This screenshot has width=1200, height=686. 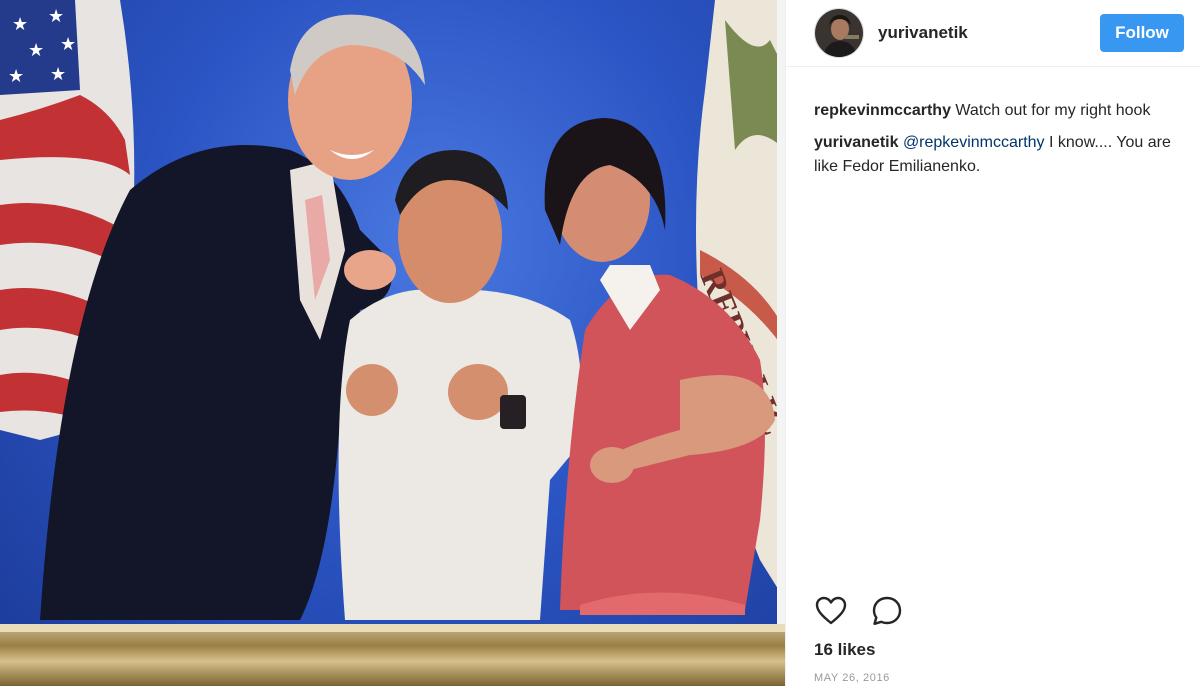 What do you see at coordinates (852, 678) in the screenshot?
I see `post-date: MAY 26, 2016` at bounding box center [852, 678].